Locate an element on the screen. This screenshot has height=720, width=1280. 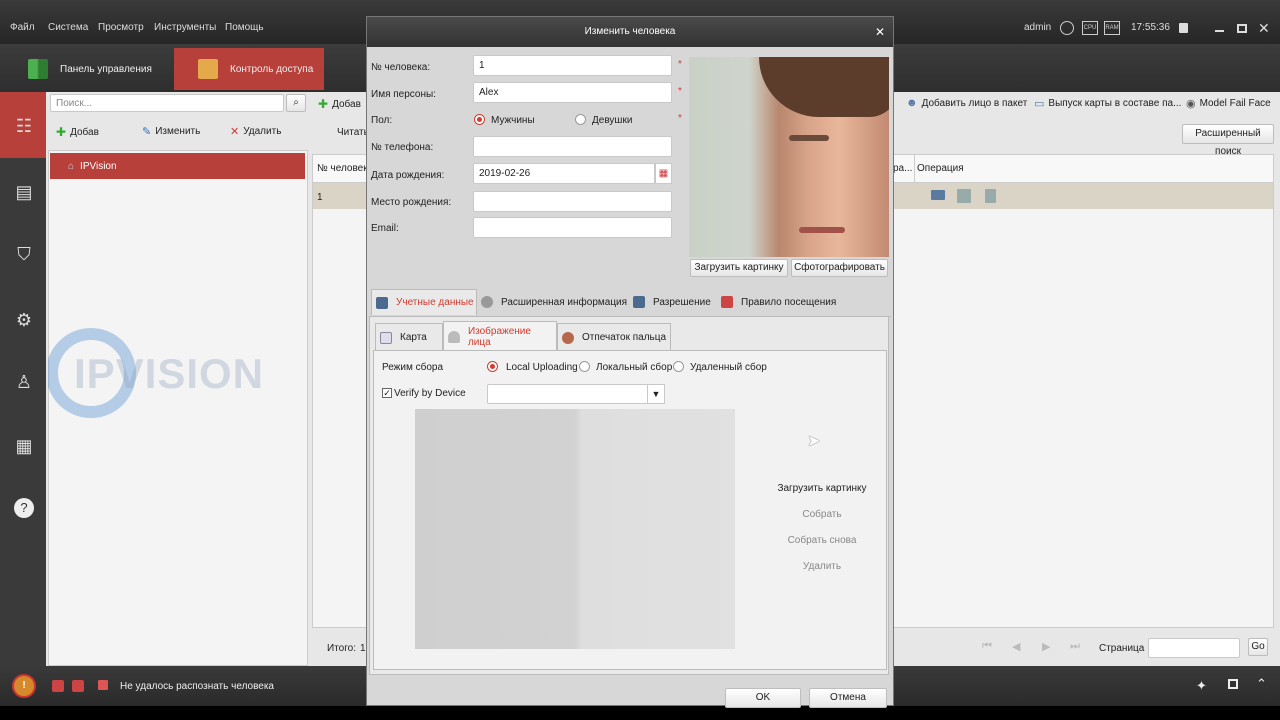
menu-tools: Инструменты is located at coordinates (185, 27).